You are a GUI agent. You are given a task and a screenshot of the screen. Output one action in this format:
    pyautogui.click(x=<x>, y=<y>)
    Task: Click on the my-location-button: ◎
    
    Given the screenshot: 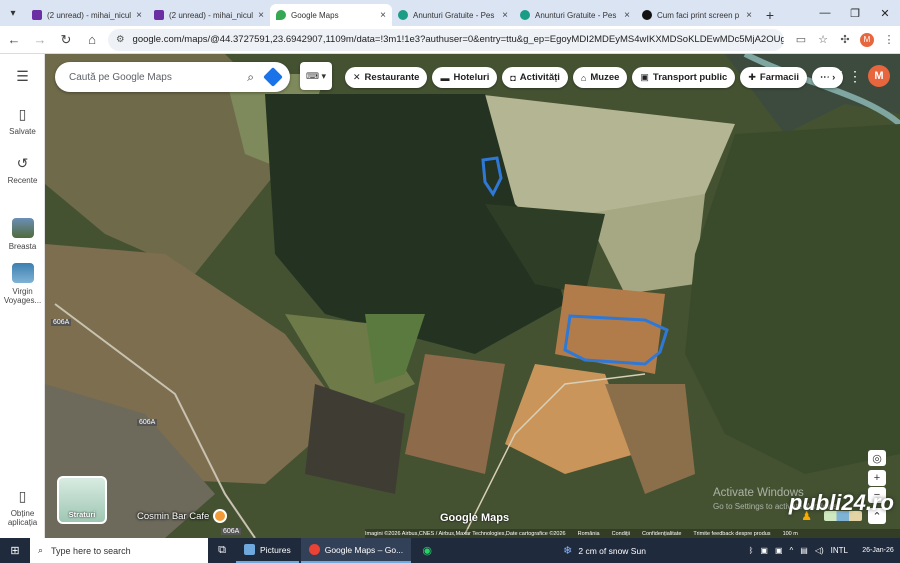 What is the action you would take?
    pyautogui.click(x=877, y=458)
    